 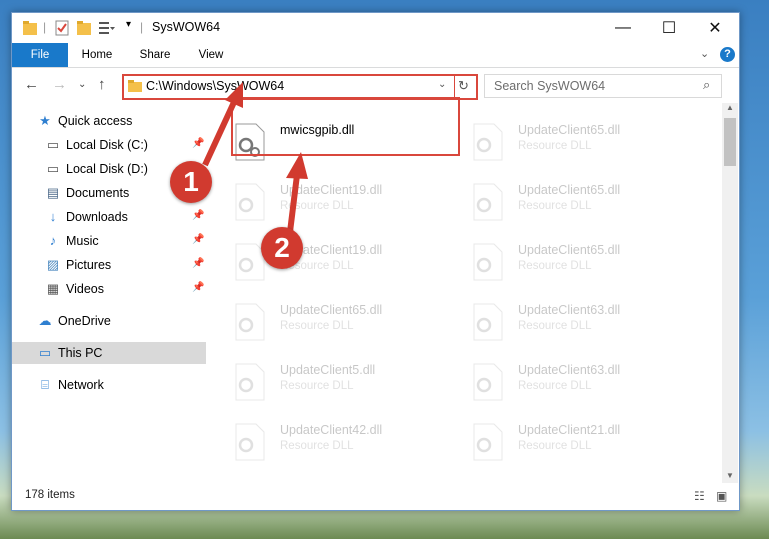 What do you see at coordinates (297, 165) in the screenshot?
I see `arrow-2-head` at bounding box center [297, 165].